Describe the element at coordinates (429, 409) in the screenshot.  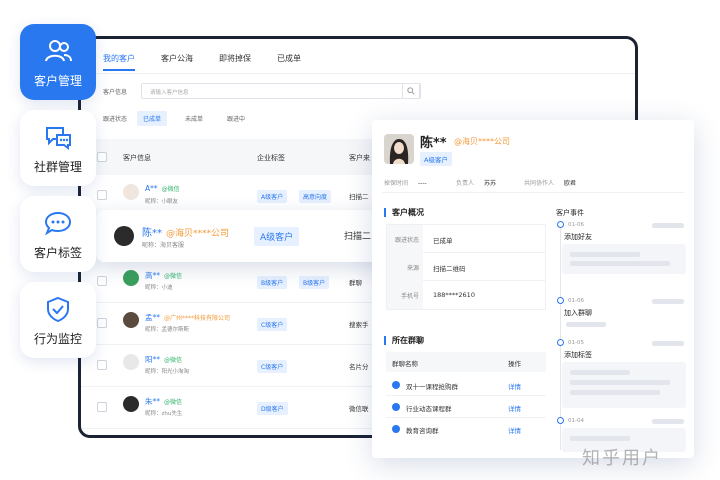
I see `group-name: 行业动态课程群` at that location.